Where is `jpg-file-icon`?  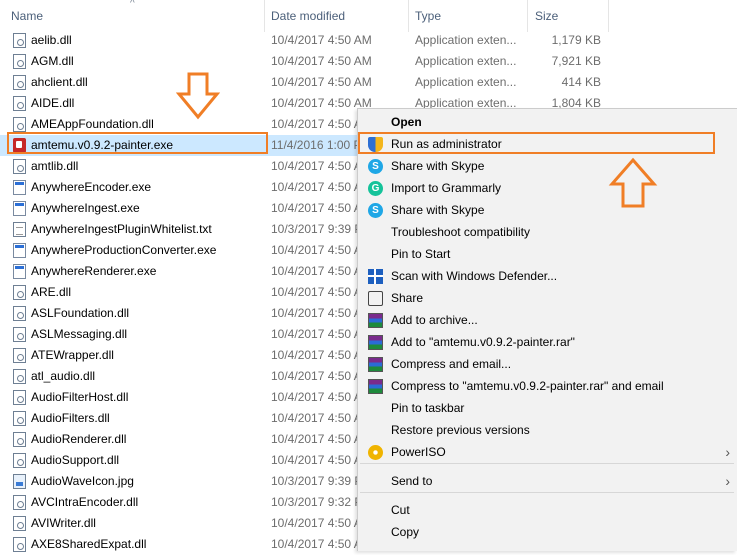 jpg-file-icon is located at coordinates (19, 481).